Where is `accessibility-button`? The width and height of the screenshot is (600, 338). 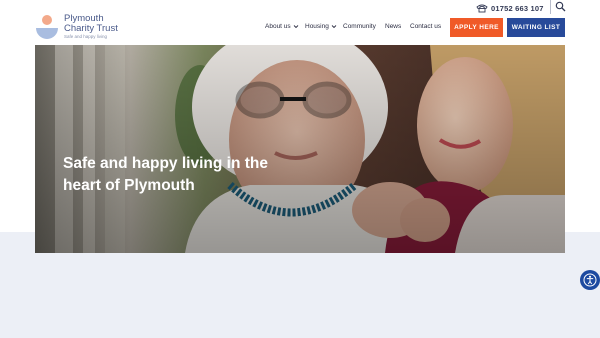
accessibility-button is located at coordinates (590, 280).